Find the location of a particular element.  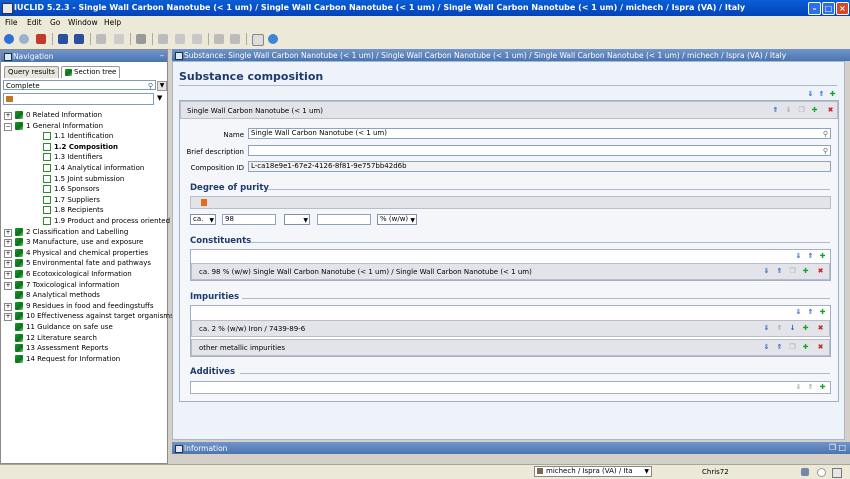

name-field: Single Wall Carbon Nanotube (< 1 um) ⚲ is located at coordinates (539, 133).